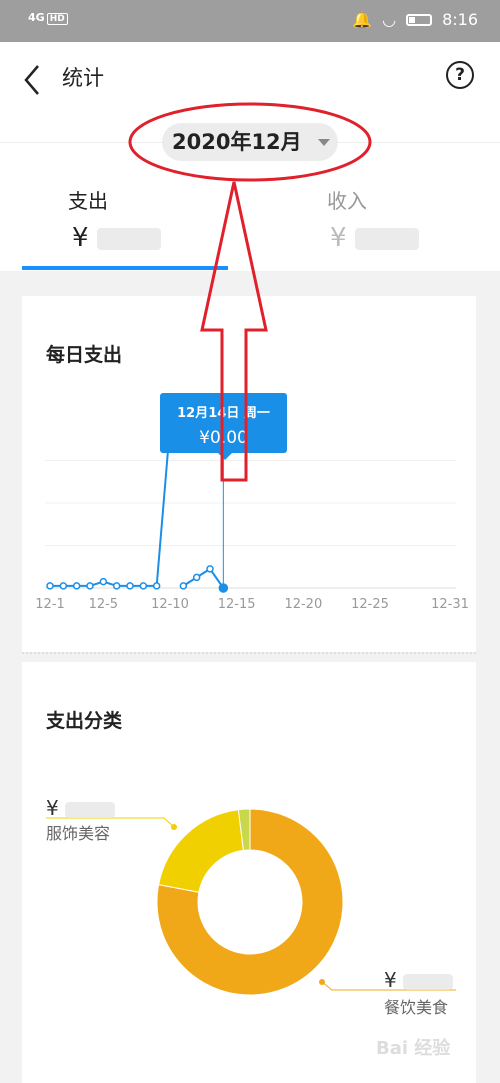 This screenshot has height=1083, width=500. Describe the element at coordinates (250, 142) in the screenshot. I see `annotation-ellipse` at that location.